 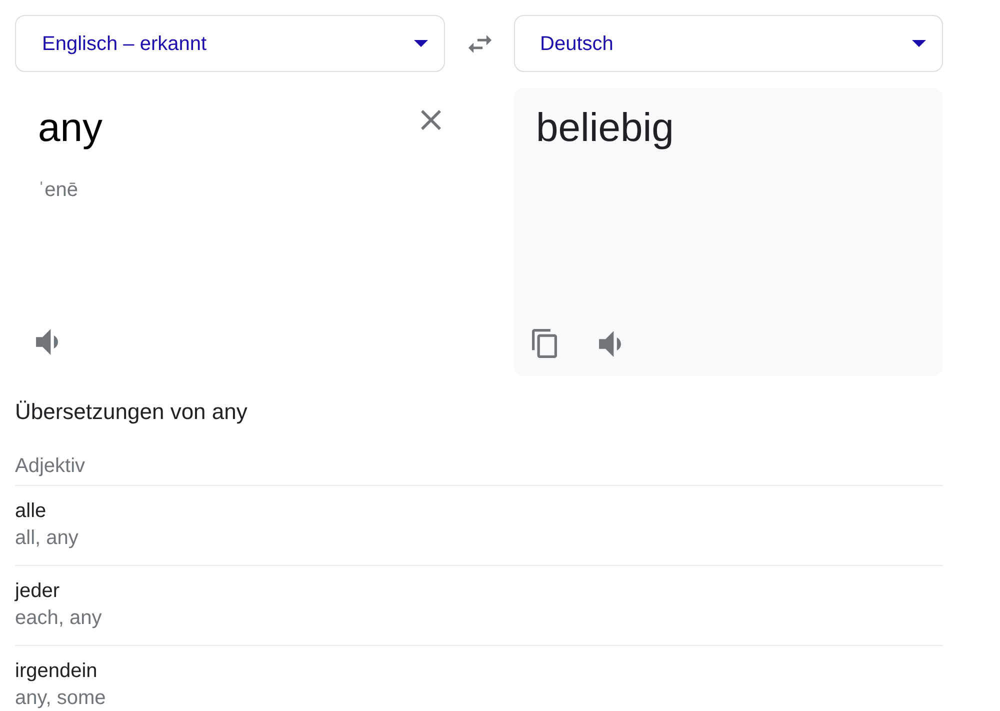 What do you see at coordinates (56, 671) in the screenshot?
I see `translation-word: irgendein` at bounding box center [56, 671].